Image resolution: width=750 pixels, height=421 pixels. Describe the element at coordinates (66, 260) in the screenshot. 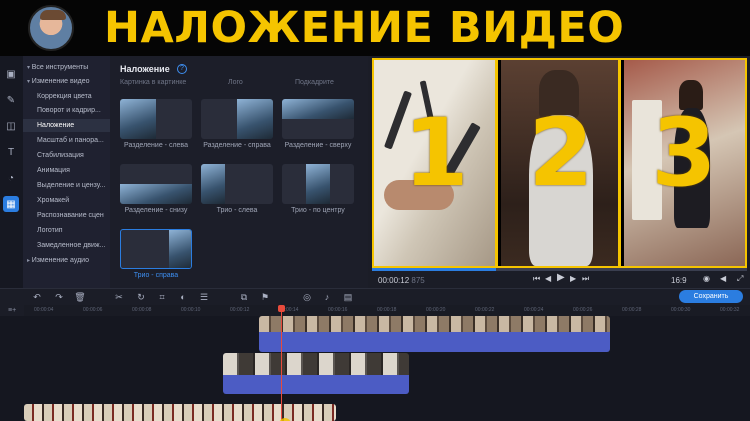

I see `sidebar-item-audio-edit: Изменение аудио` at that location.